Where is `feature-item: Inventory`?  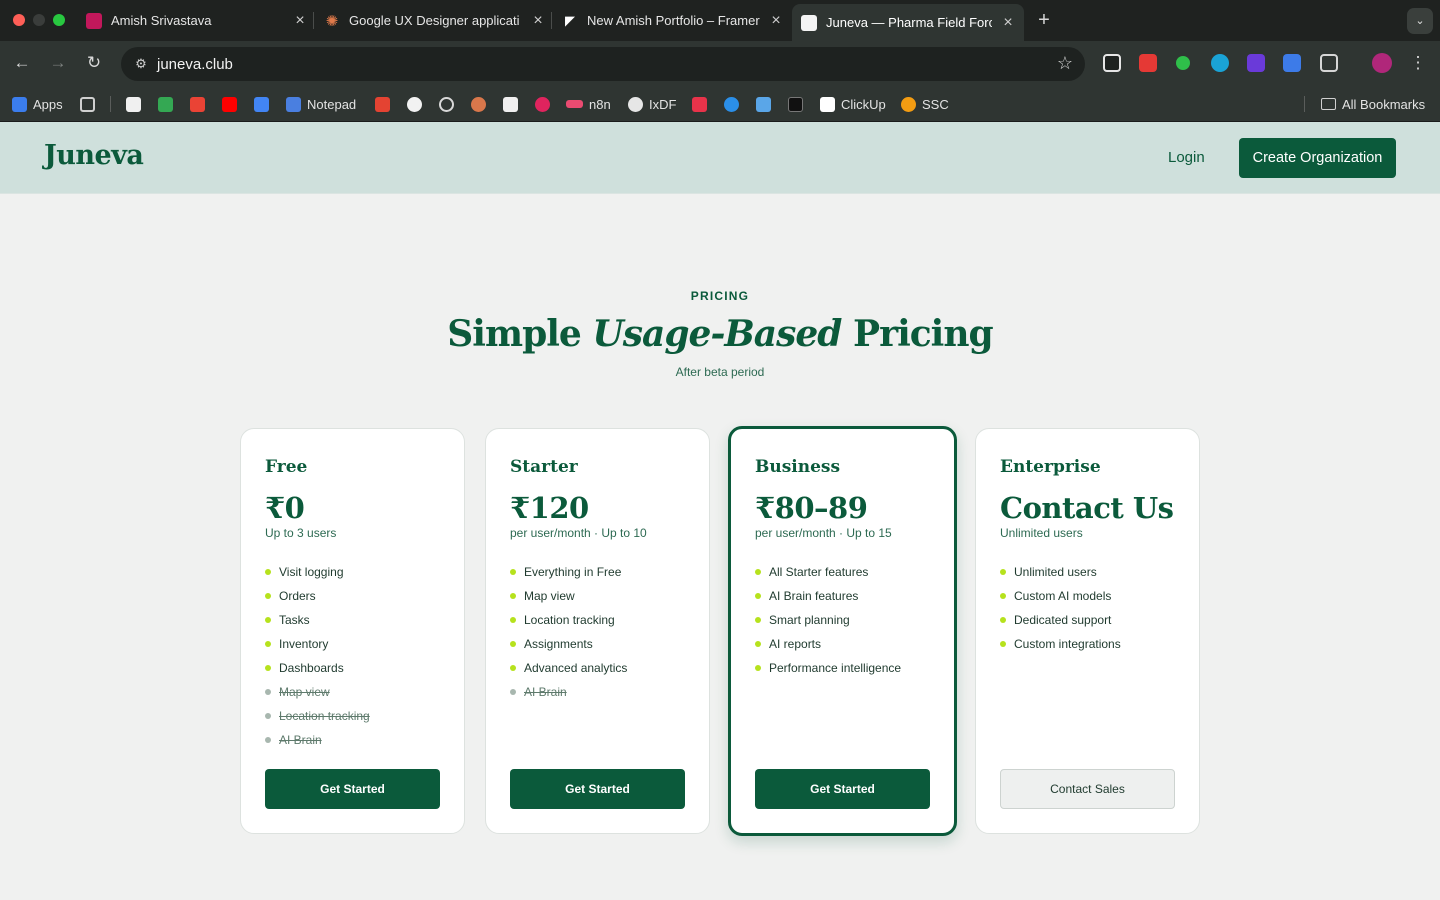 feature-item: Inventory is located at coordinates (317, 644).